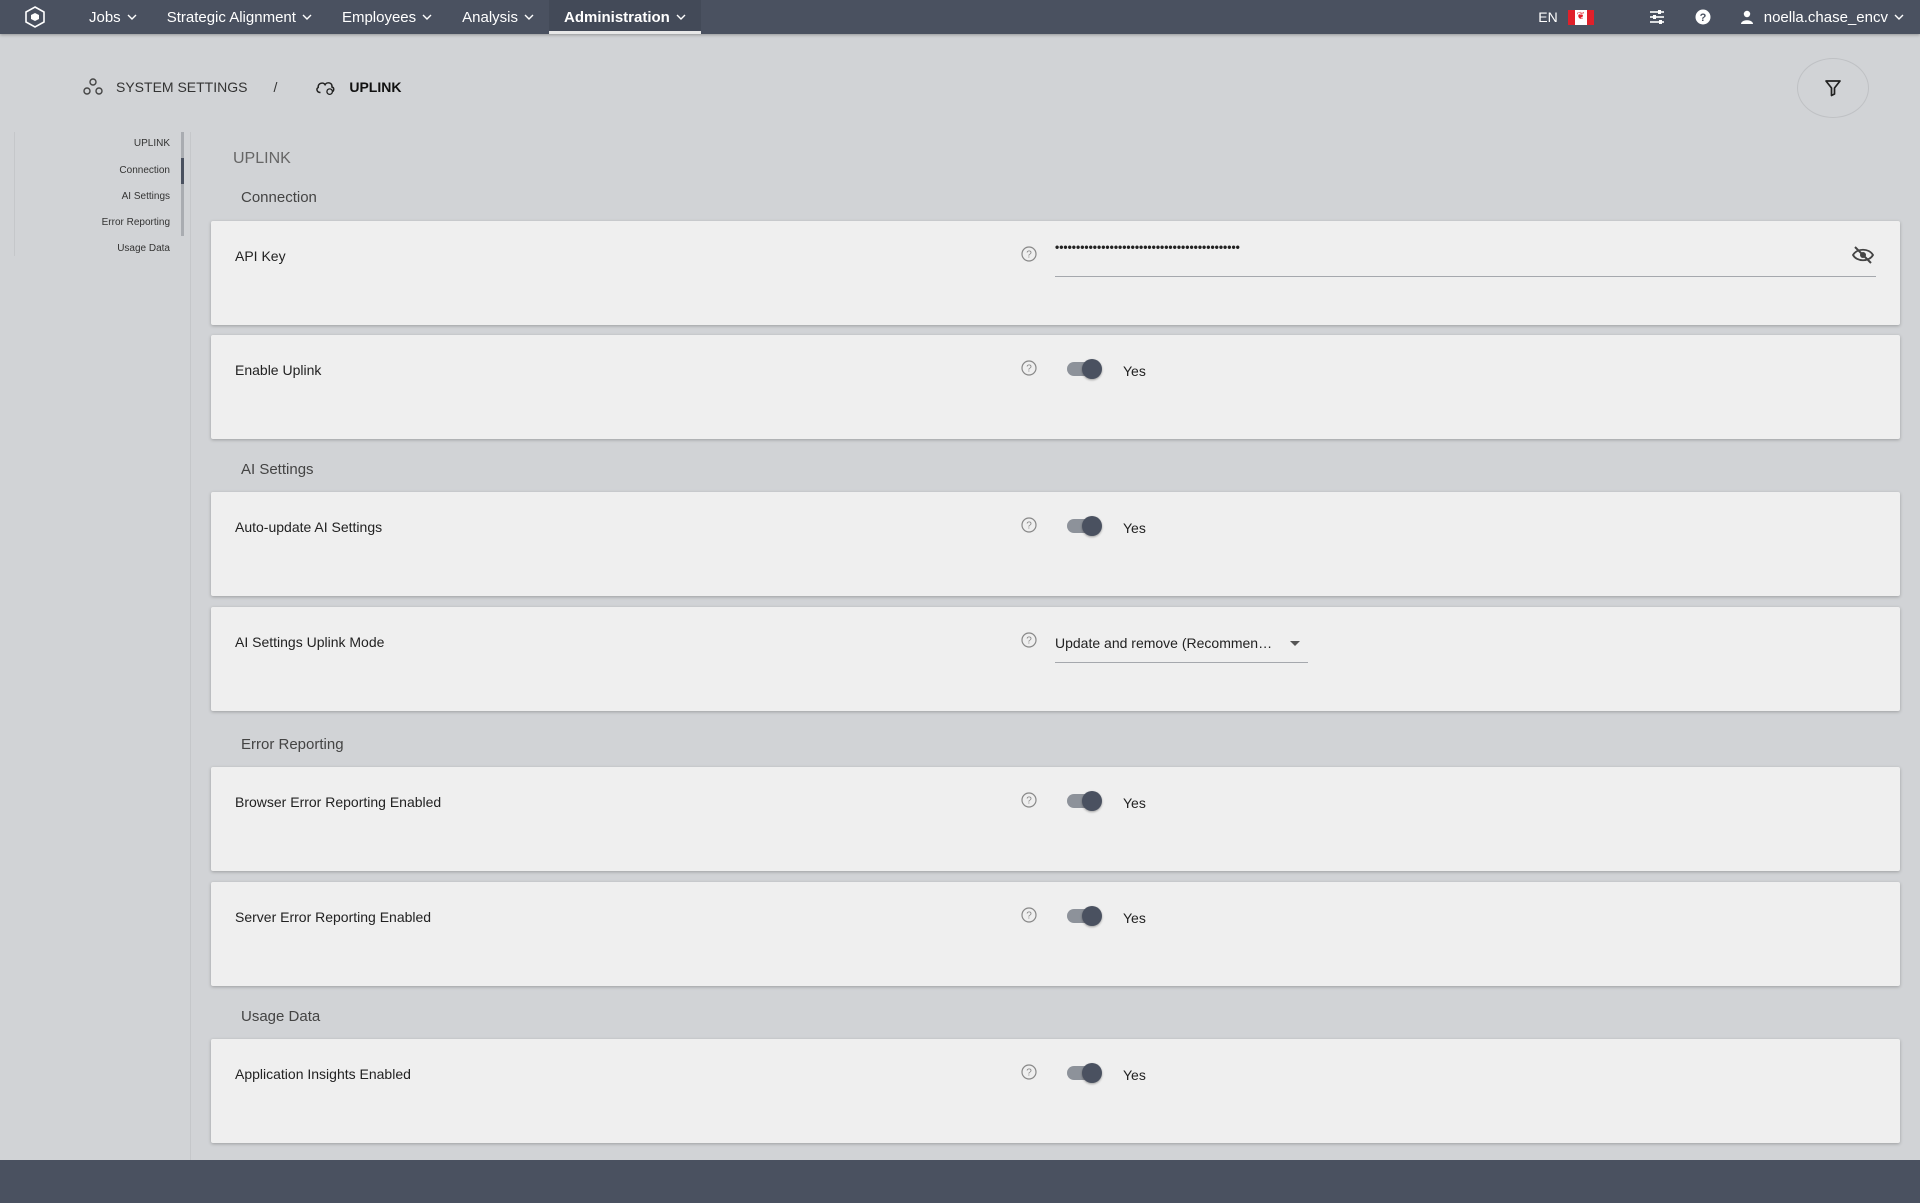 The width and height of the screenshot is (1920, 1203). Describe the element at coordinates (1825, 17) in the screenshot. I see `username: noella.chase_encv` at that location.